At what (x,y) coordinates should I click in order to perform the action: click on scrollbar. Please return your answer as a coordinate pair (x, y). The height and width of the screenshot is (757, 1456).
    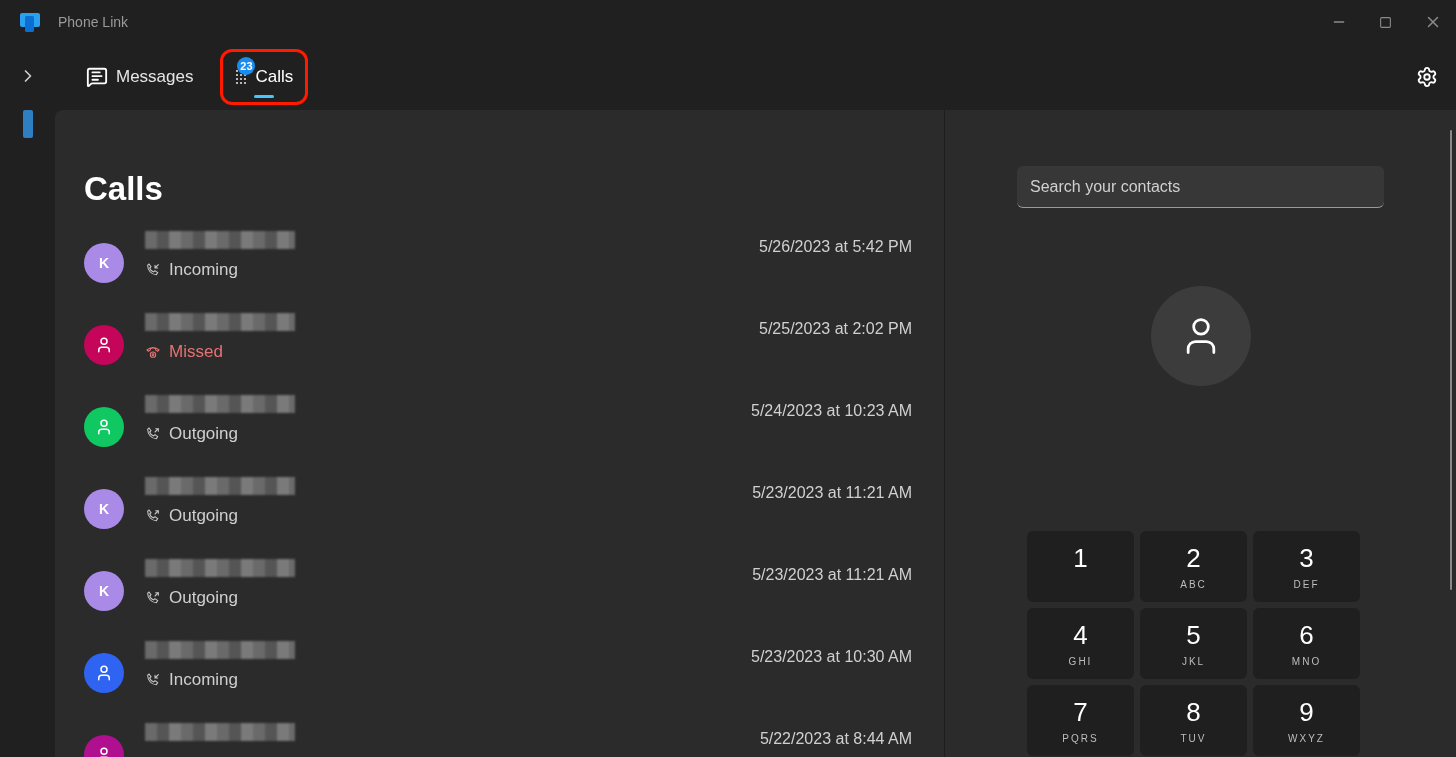
    Looking at the image, I should click on (1451, 360).